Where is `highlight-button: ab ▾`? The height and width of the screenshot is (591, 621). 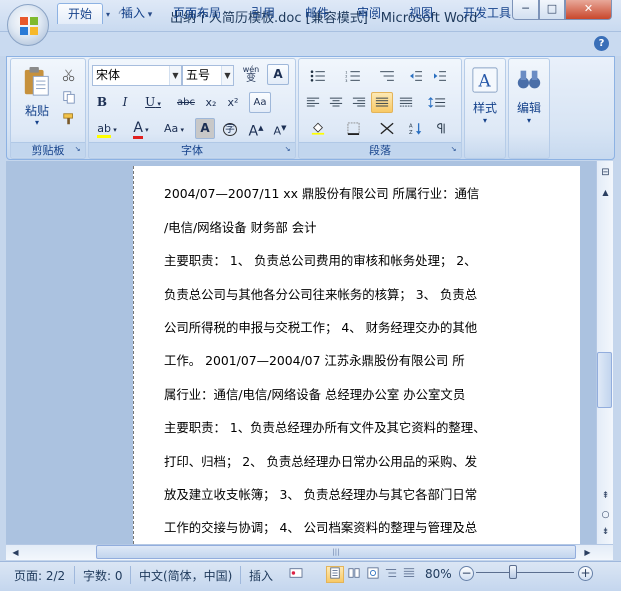
highlight-button: ab ▾ is located at coordinates (107, 128).